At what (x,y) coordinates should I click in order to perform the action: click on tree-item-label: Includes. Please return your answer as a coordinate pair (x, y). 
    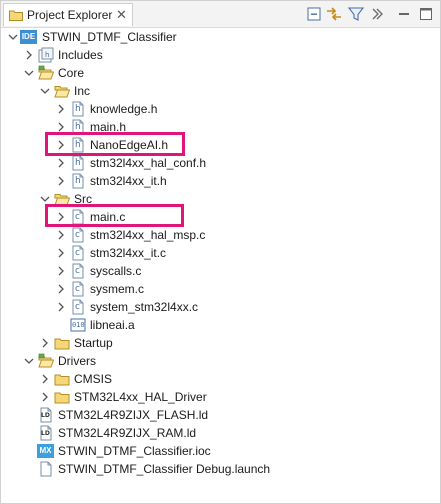
    Looking at the image, I should click on (80, 55).